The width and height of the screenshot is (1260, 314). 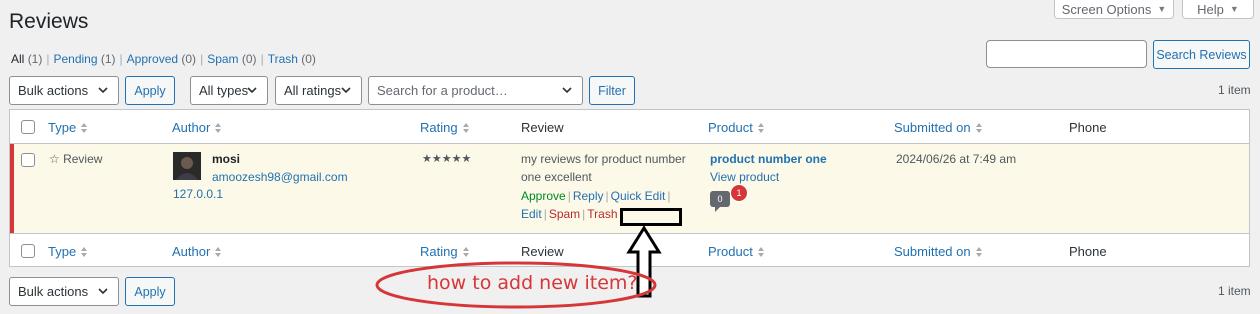 I want to click on column-rating-footer: Rating, so click(x=445, y=251).